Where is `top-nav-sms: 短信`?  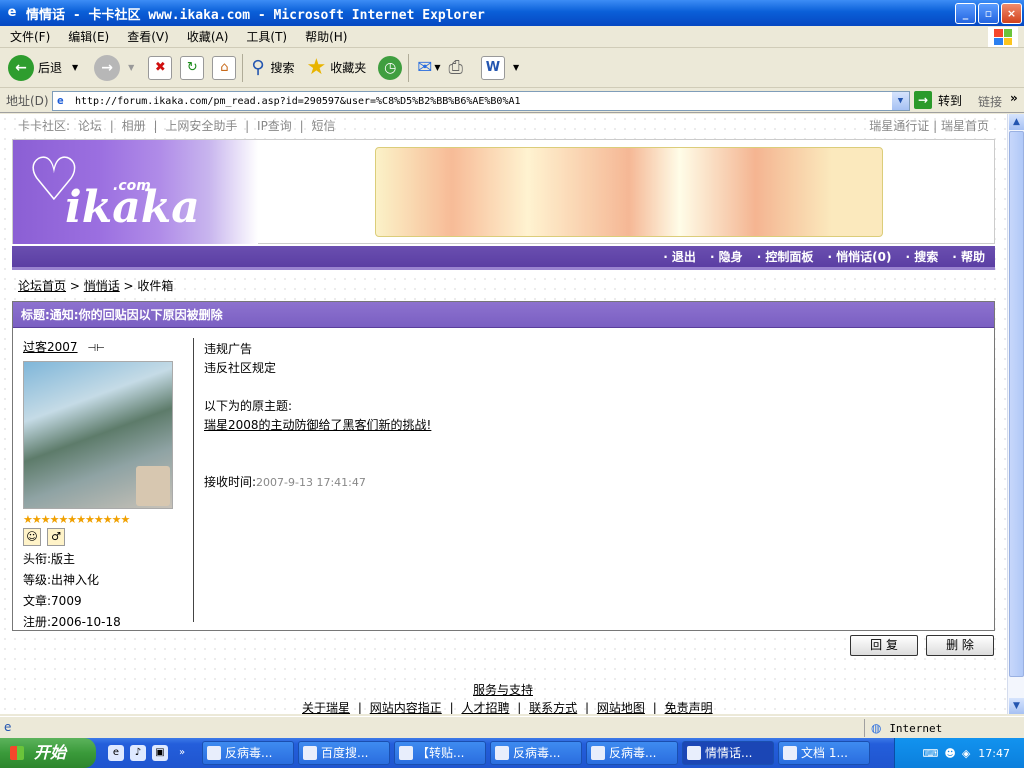 top-nav-sms: 短信 is located at coordinates (324, 126).